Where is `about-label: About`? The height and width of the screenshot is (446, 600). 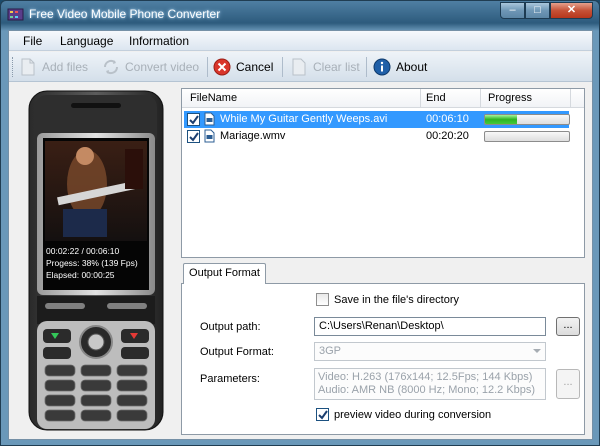
about-label: About is located at coordinates (412, 67).